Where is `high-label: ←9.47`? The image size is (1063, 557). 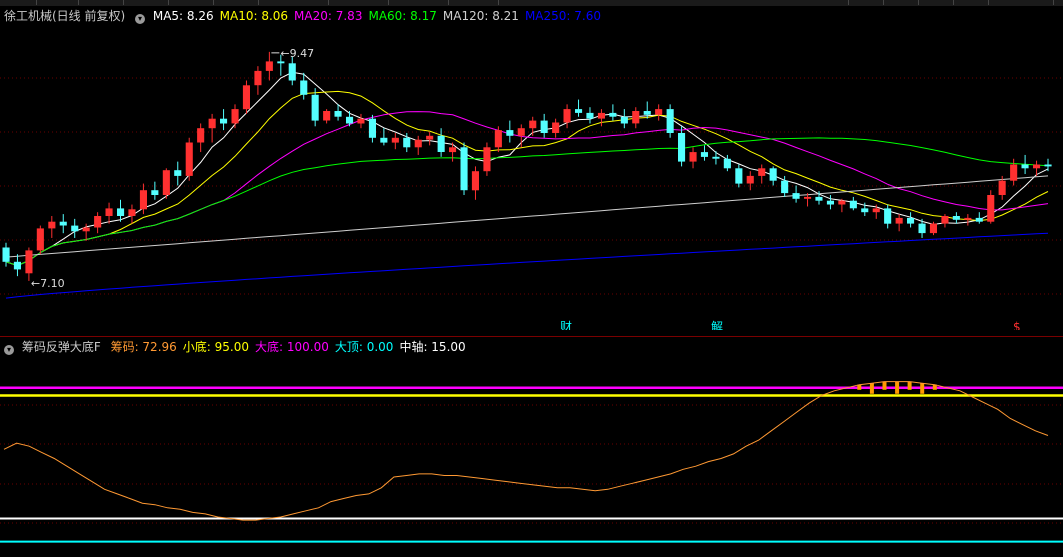 high-label: ←9.47 is located at coordinates (297, 53).